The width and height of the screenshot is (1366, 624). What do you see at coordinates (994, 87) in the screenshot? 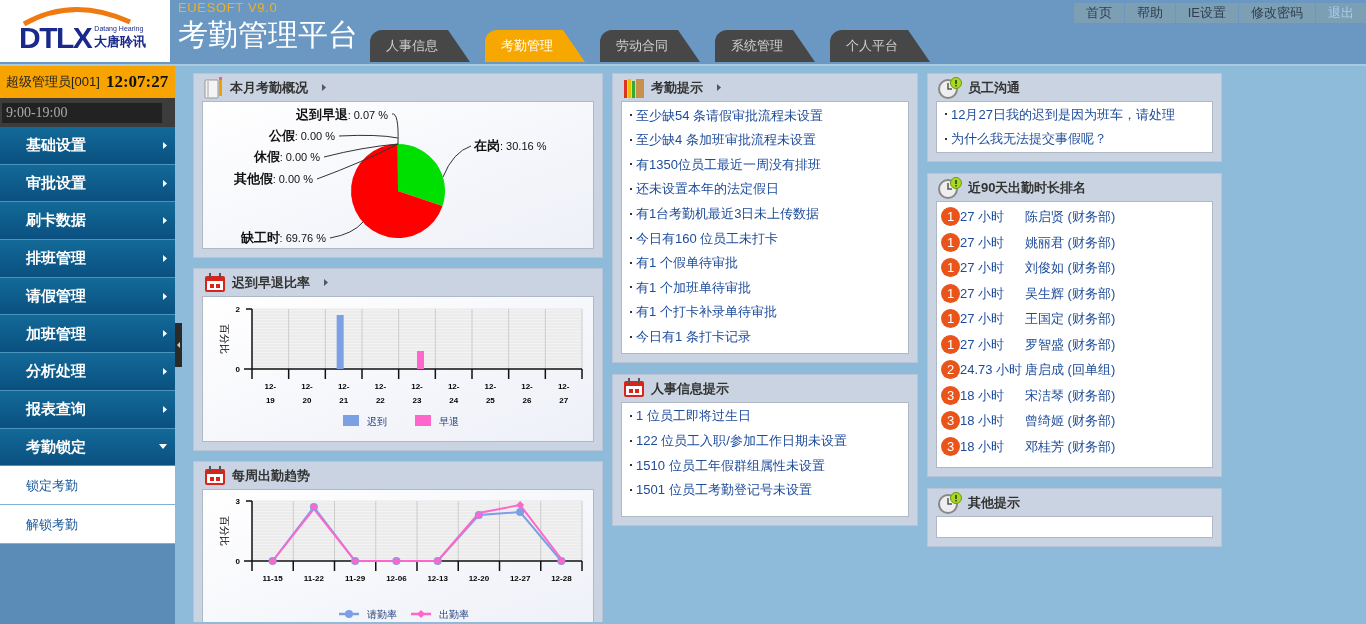
I see `panel-title: 员工沟通` at bounding box center [994, 87].